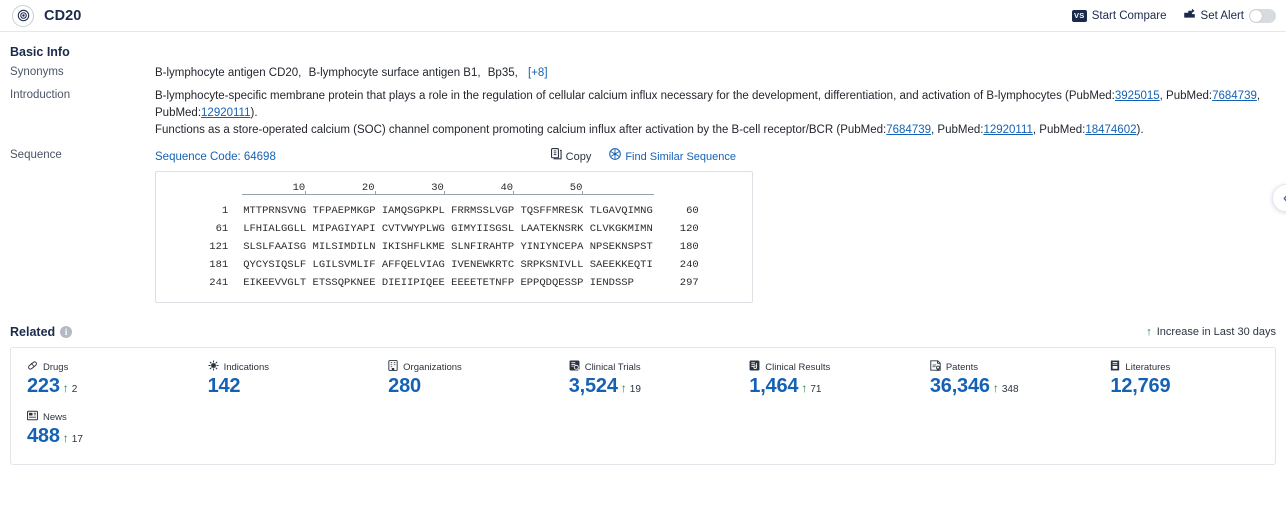 The height and width of the screenshot is (514, 1286). What do you see at coordinates (1216, 332) in the screenshot?
I see `legend-label: Increase in Last 30 days` at bounding box center [1216, 332].